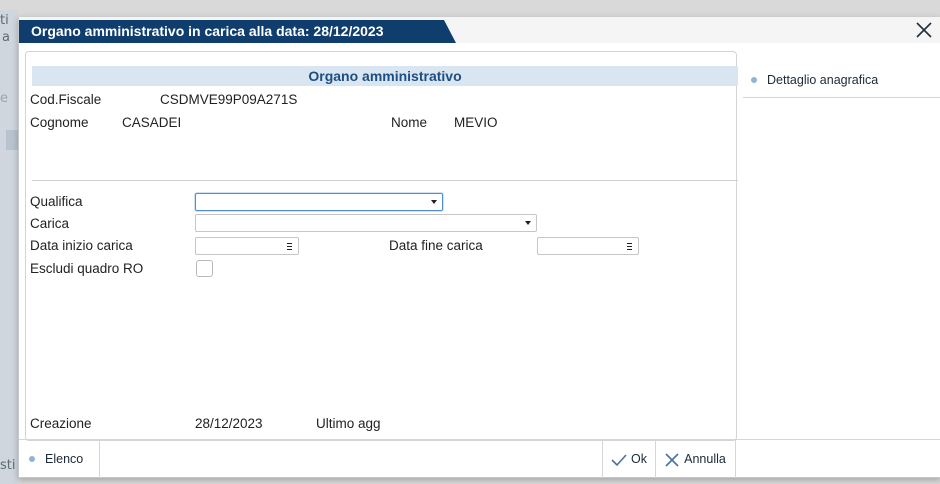 This screenshot has width=940, height=484. What do you see at coordinates (436, 245) in the screenshot?
I see `data-fine-carica-label: Data fine carica` at bounding box center [436, 245].